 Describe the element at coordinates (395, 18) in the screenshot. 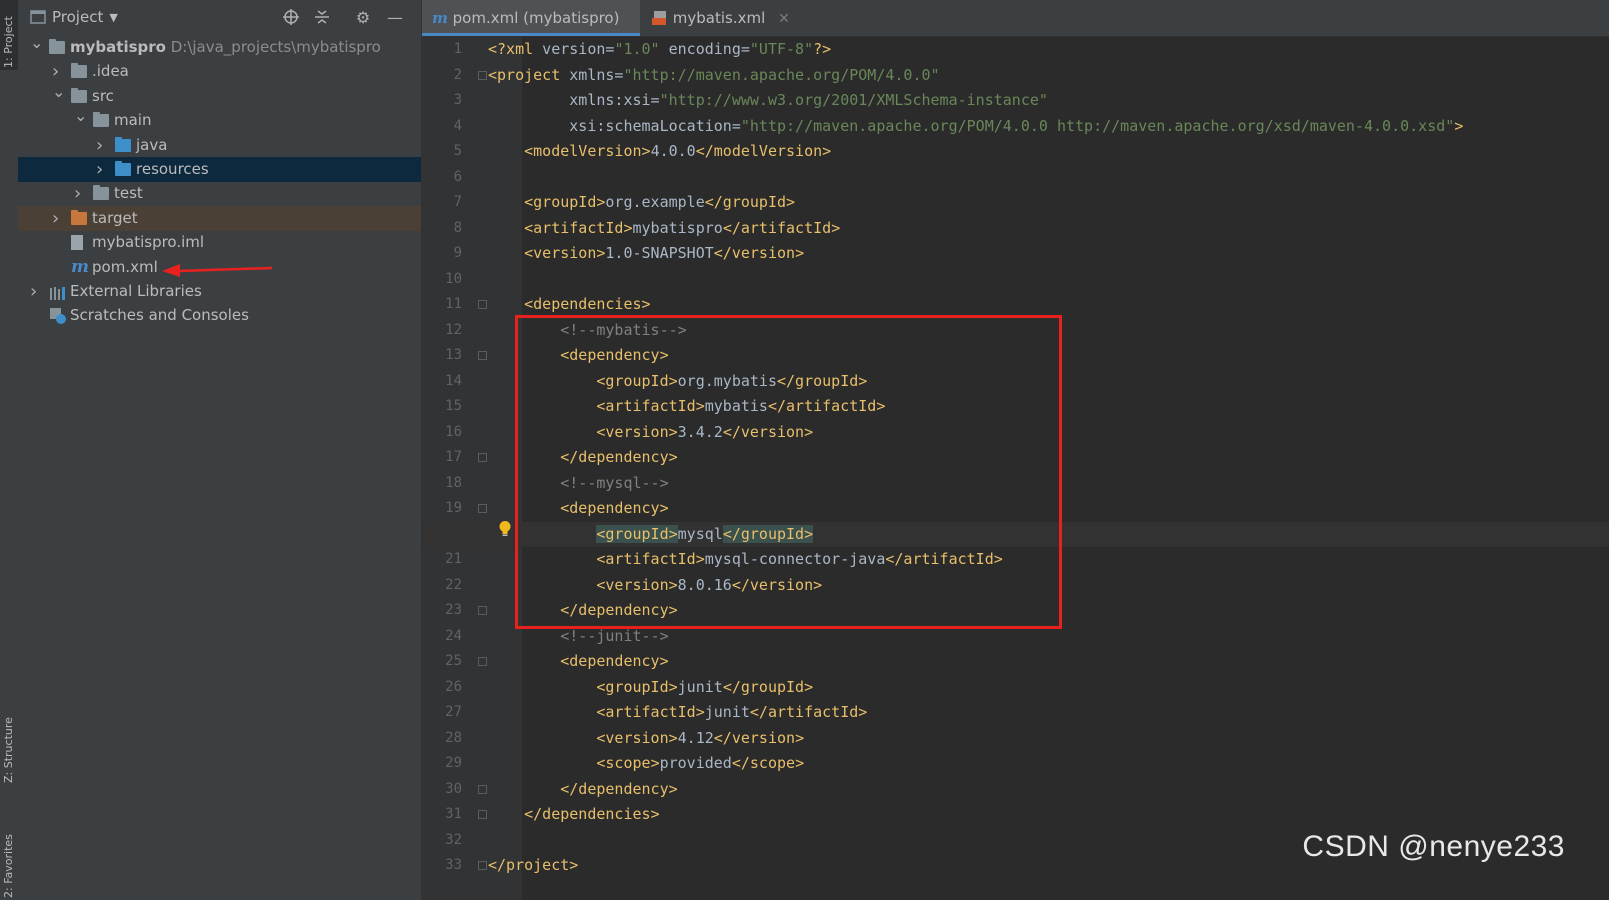

I see `hide-panel-icon: —` at that location.